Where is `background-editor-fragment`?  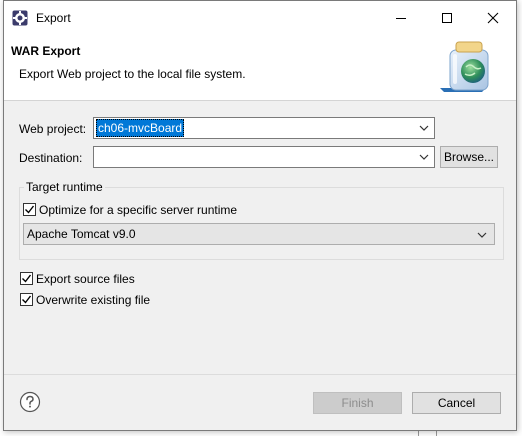 background-editor-fragment is located at coordinates (520, 40).